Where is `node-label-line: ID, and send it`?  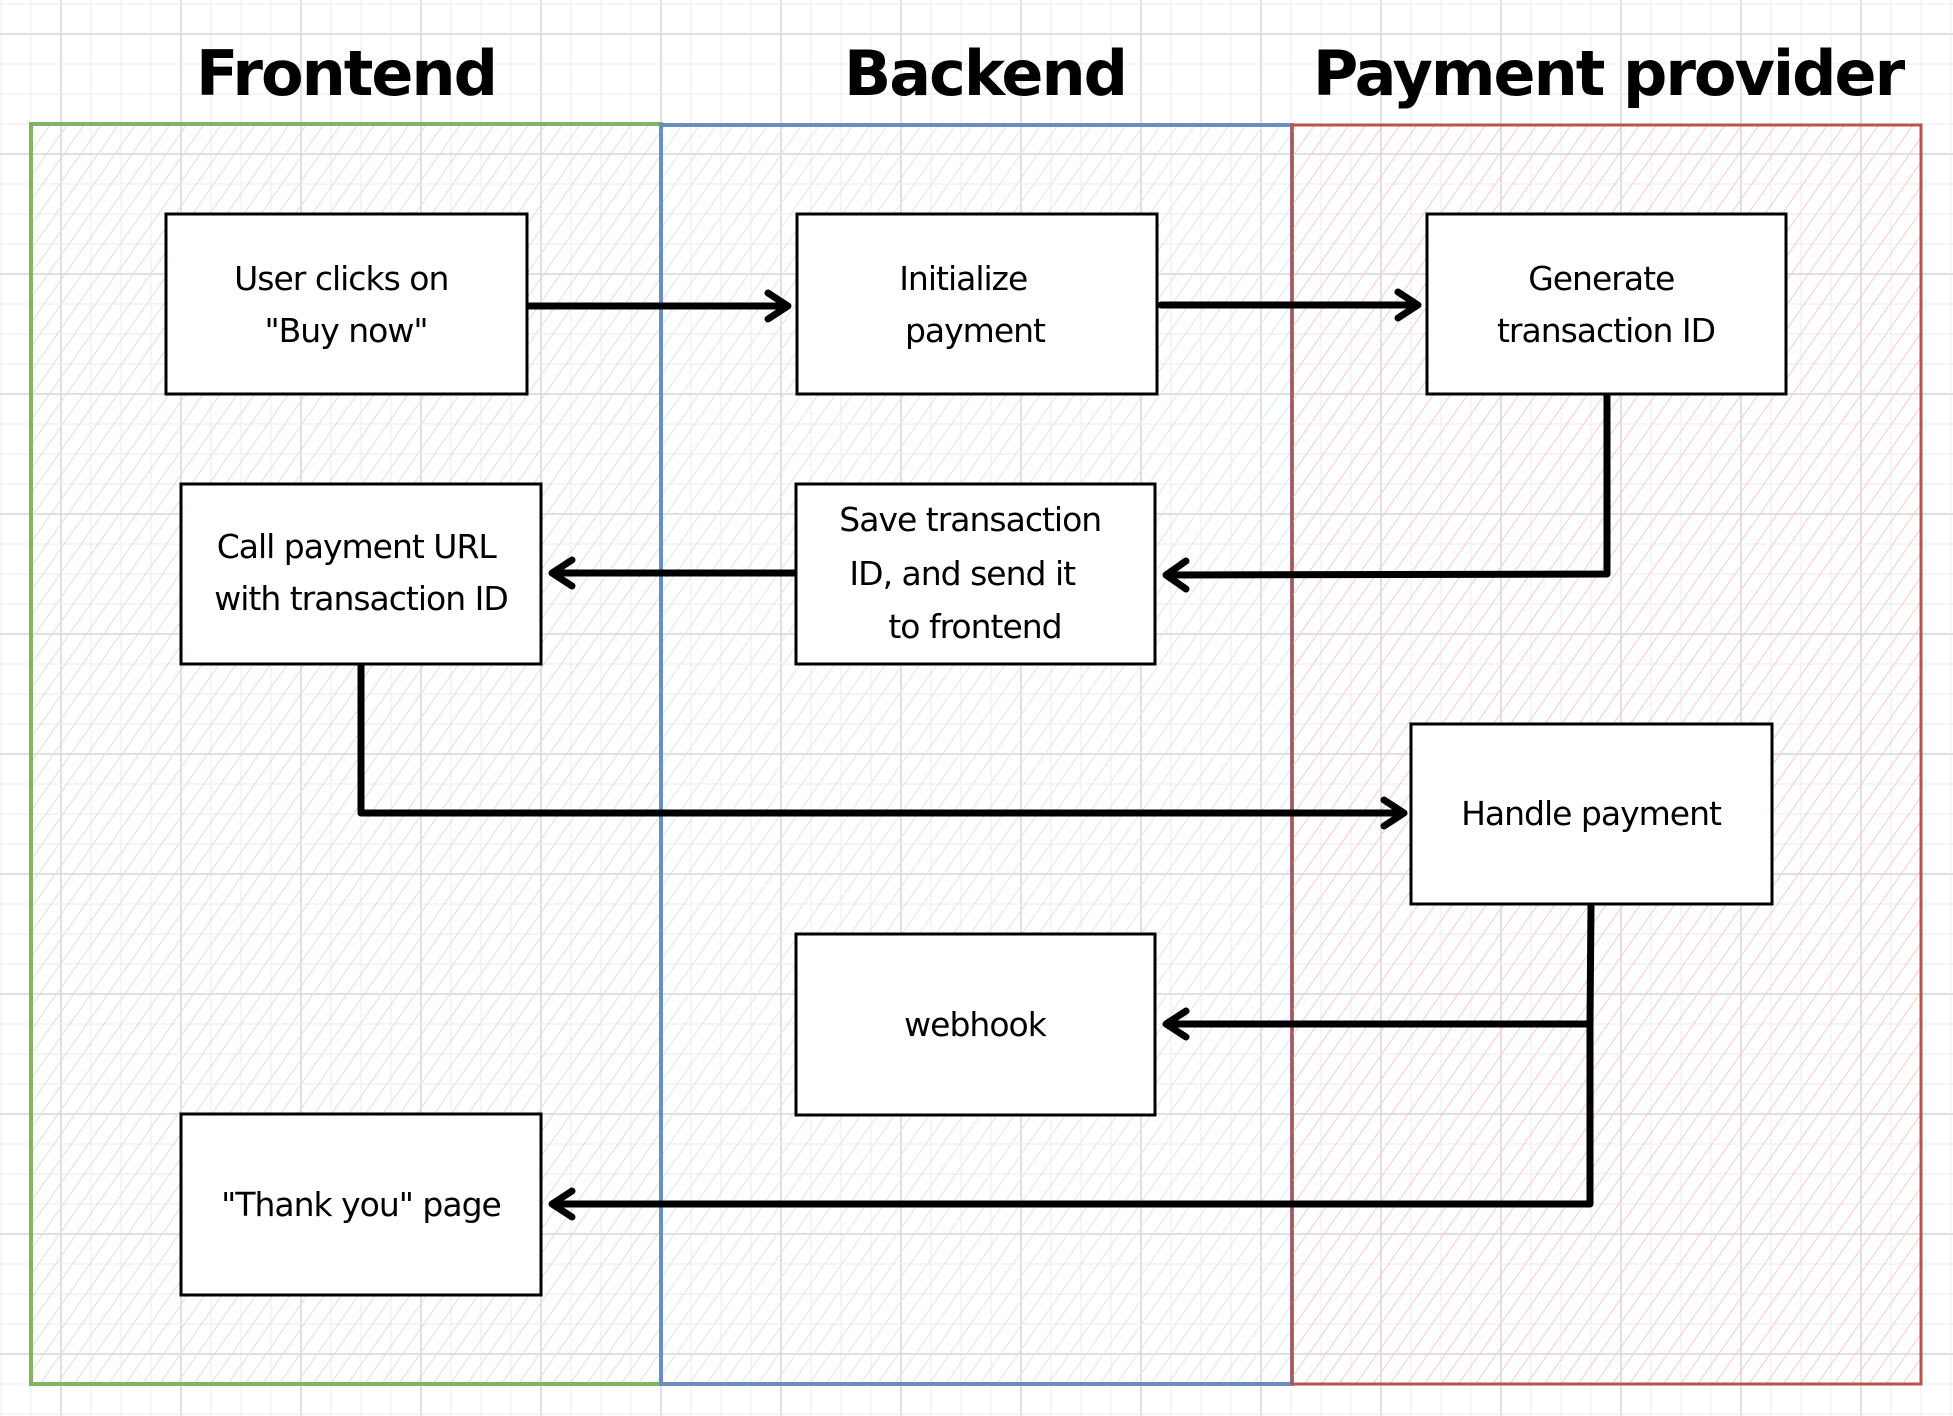 node-label-line: ID, and send it is located at coordinates (962, 573).